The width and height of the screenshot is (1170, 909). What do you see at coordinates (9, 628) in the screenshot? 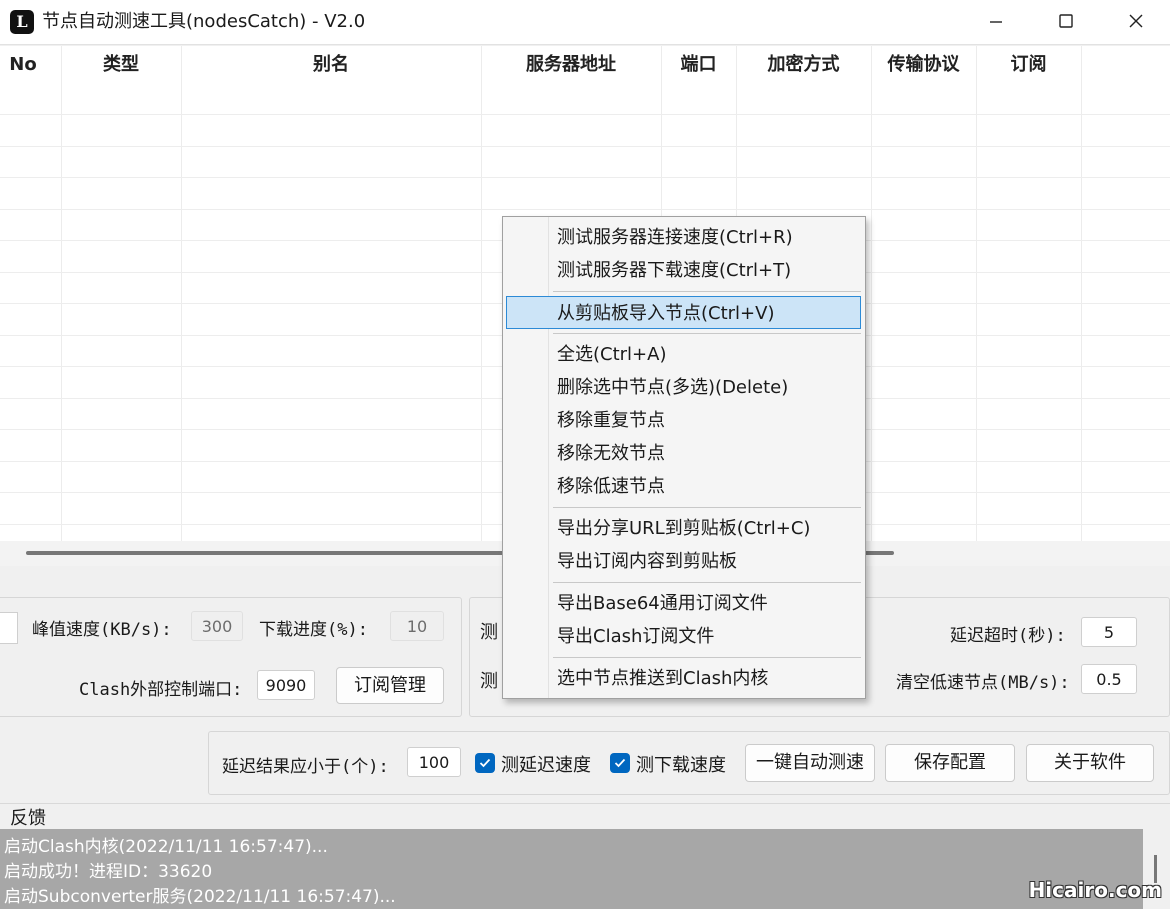
I see `cut-off-field` at bounding box center [9, 628].